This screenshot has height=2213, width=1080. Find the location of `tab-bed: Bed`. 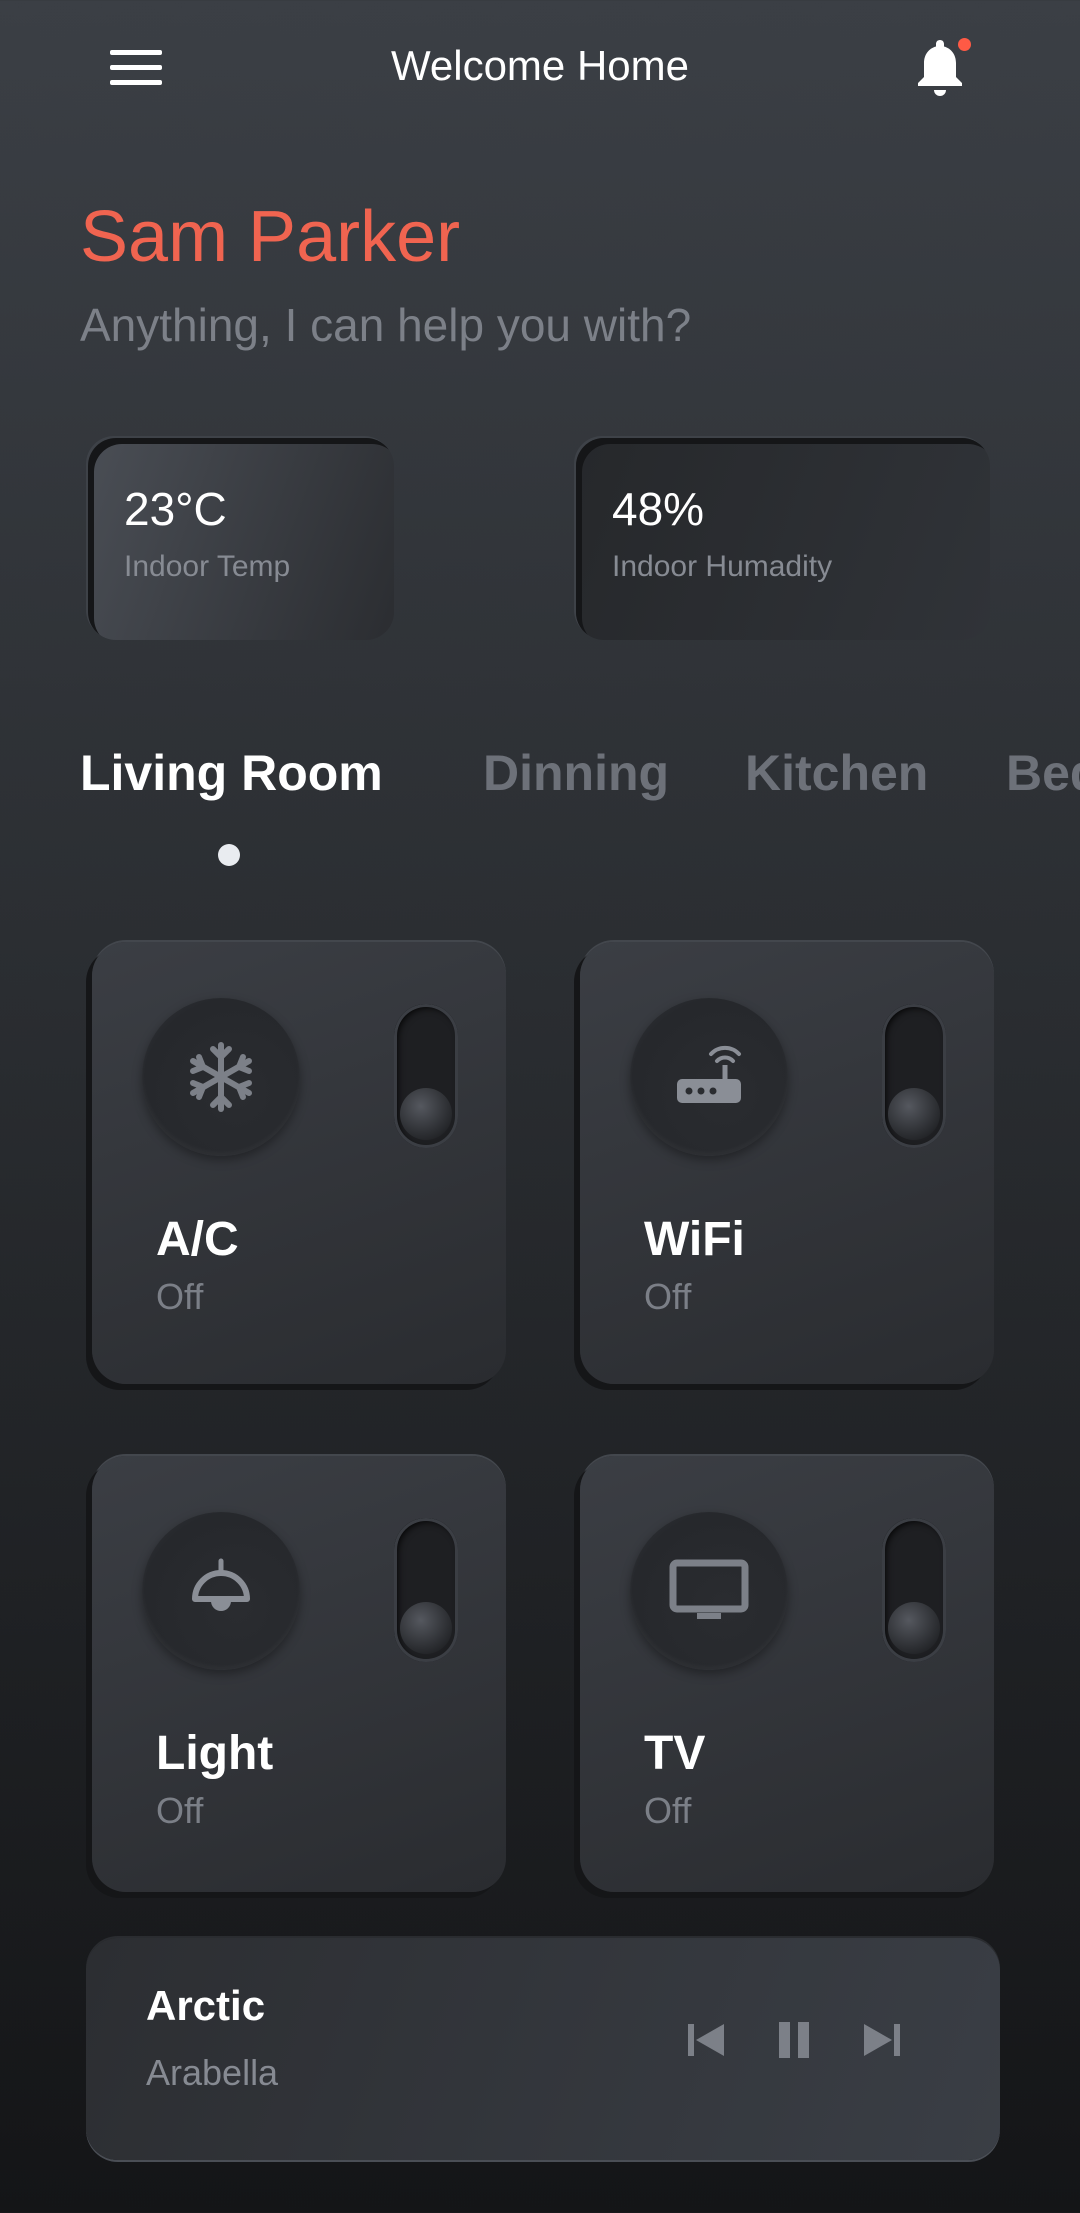

tab-bed: Bed is located at coordinates (1043, 773).